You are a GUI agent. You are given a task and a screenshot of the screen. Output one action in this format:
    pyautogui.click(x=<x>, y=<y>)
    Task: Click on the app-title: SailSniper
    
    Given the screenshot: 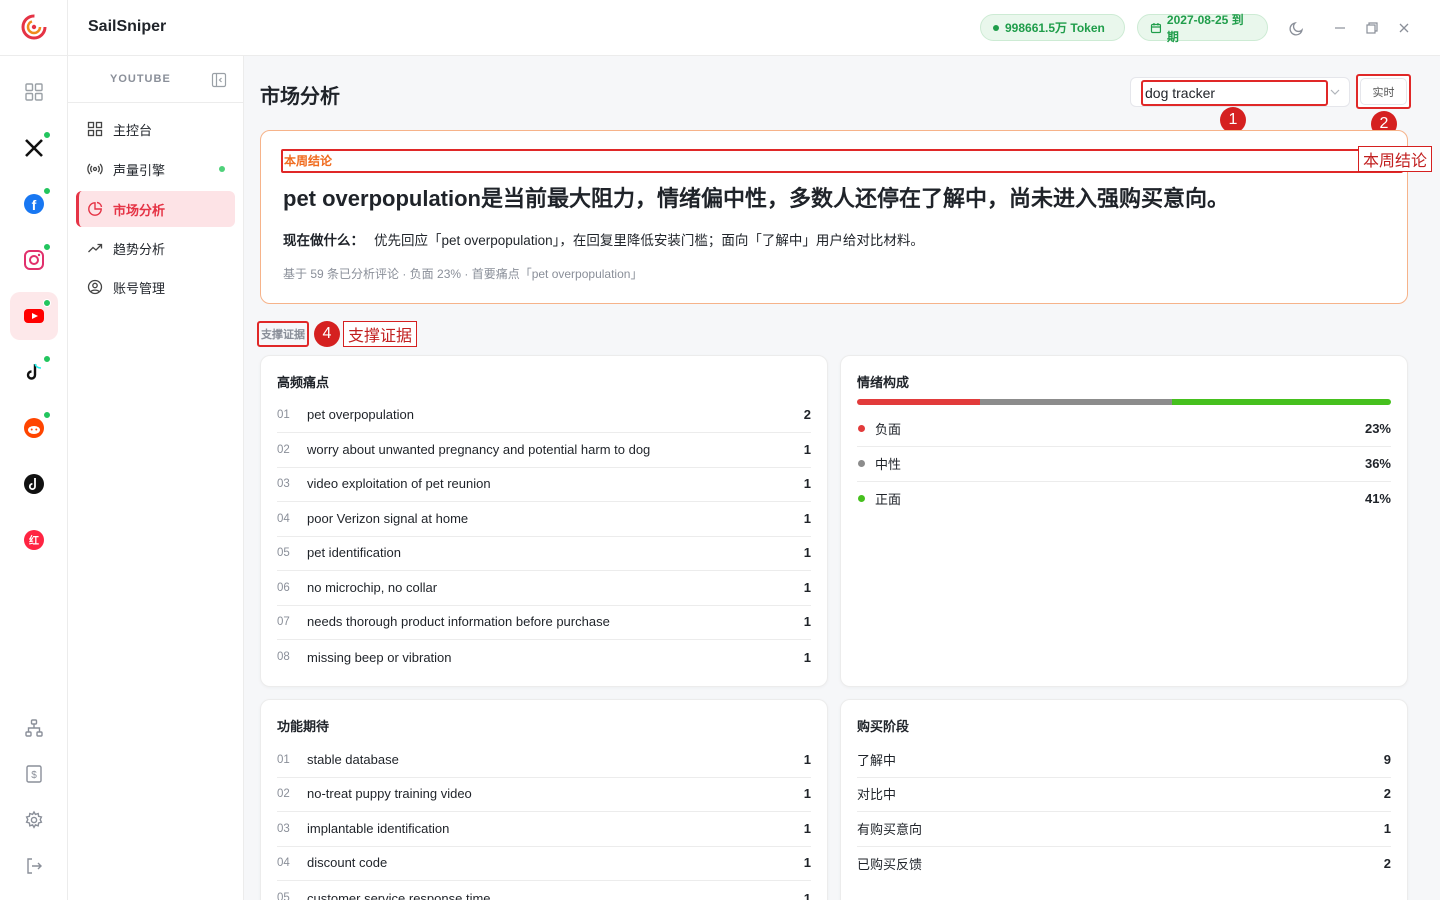 What is the action you would take?
    pyautogui.click(x=127, y=26)
    